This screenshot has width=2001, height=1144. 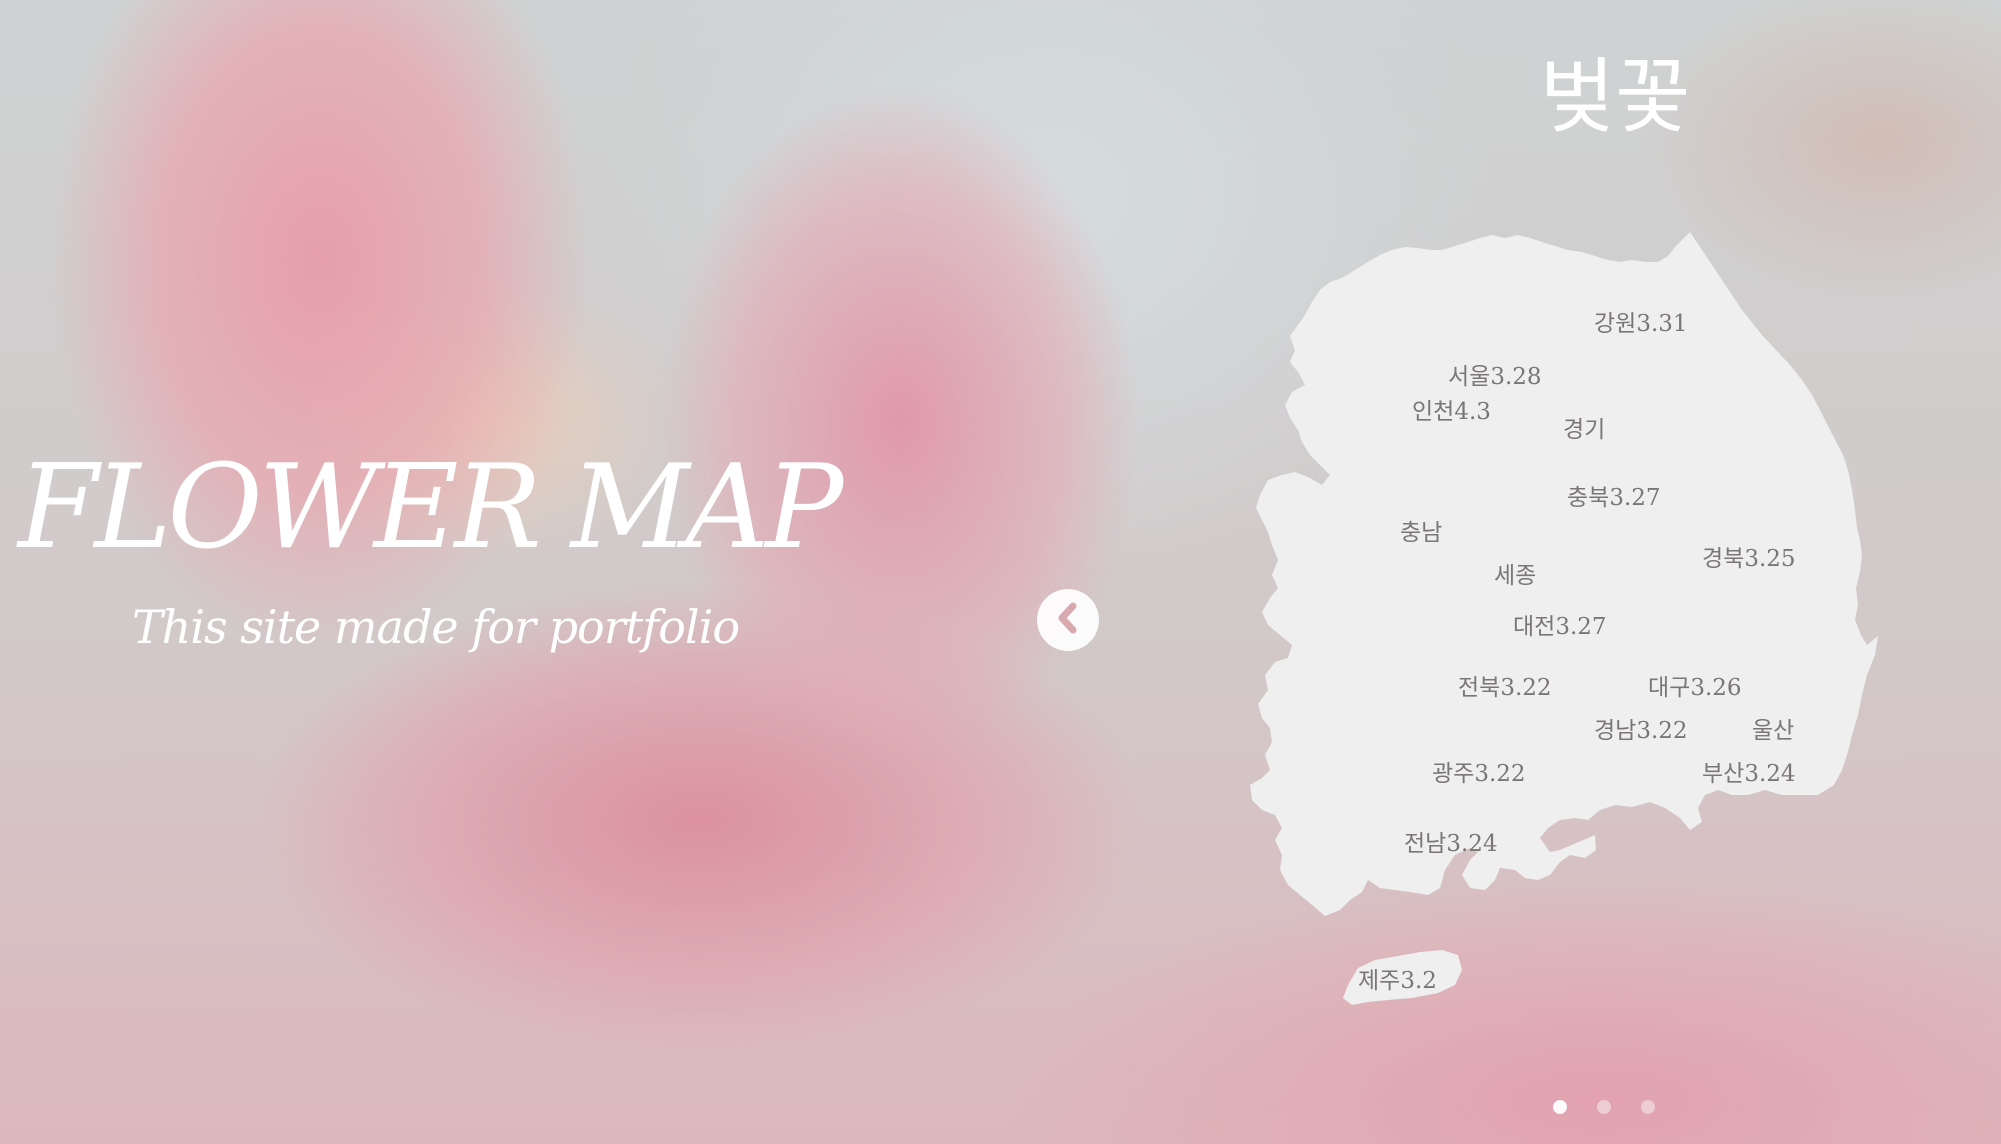 I want to click on slide-pagination, so click(x=1604, y=1107).